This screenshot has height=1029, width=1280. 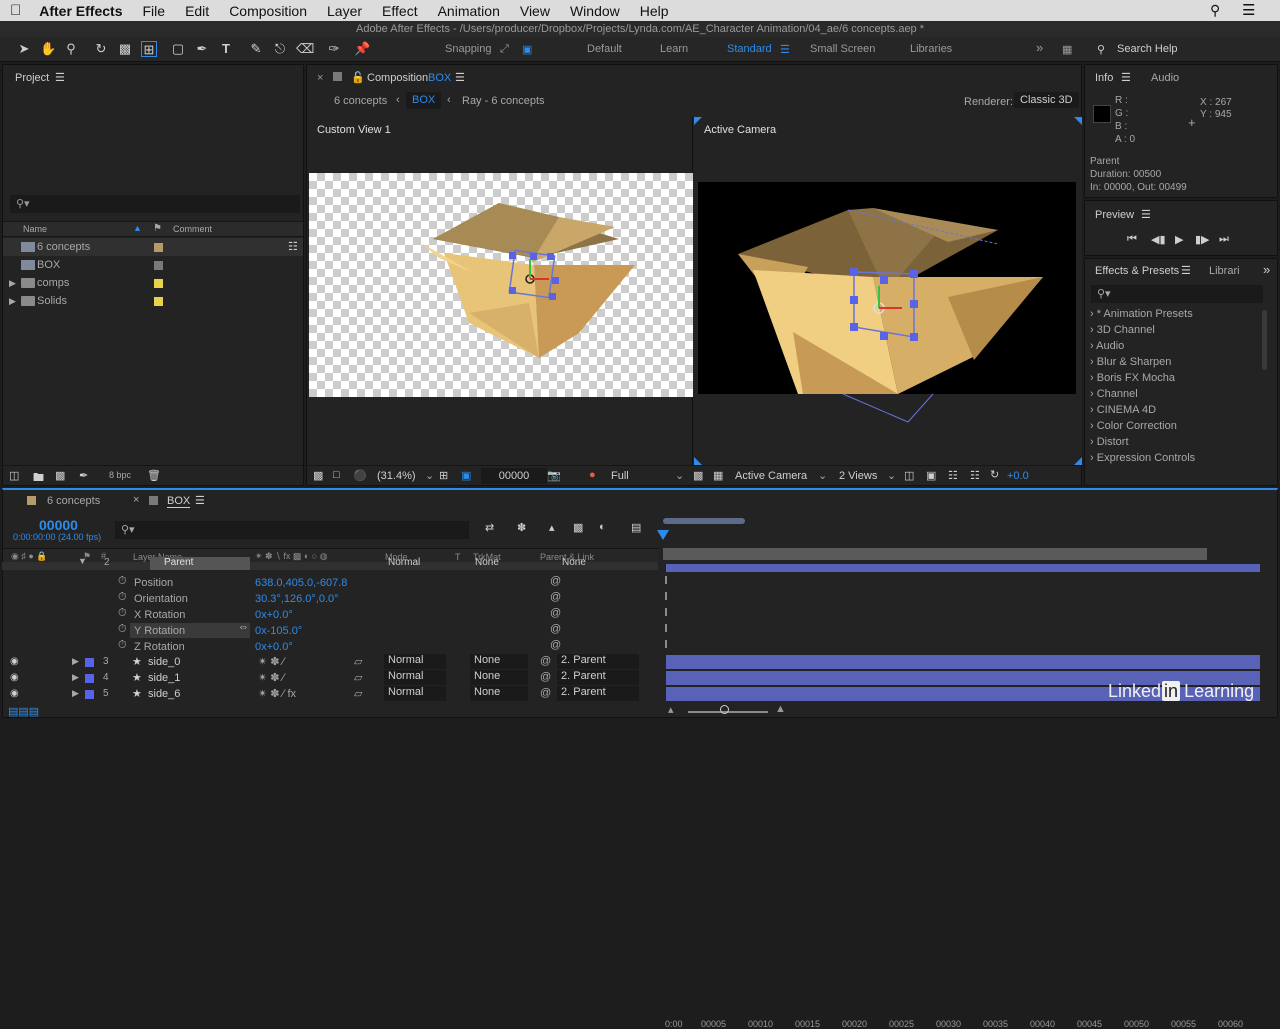 What do you see at coordinates (155, 204) in the screenshot?
I see `project-search-input: ⚲▾` at bounding box center [155, 204].